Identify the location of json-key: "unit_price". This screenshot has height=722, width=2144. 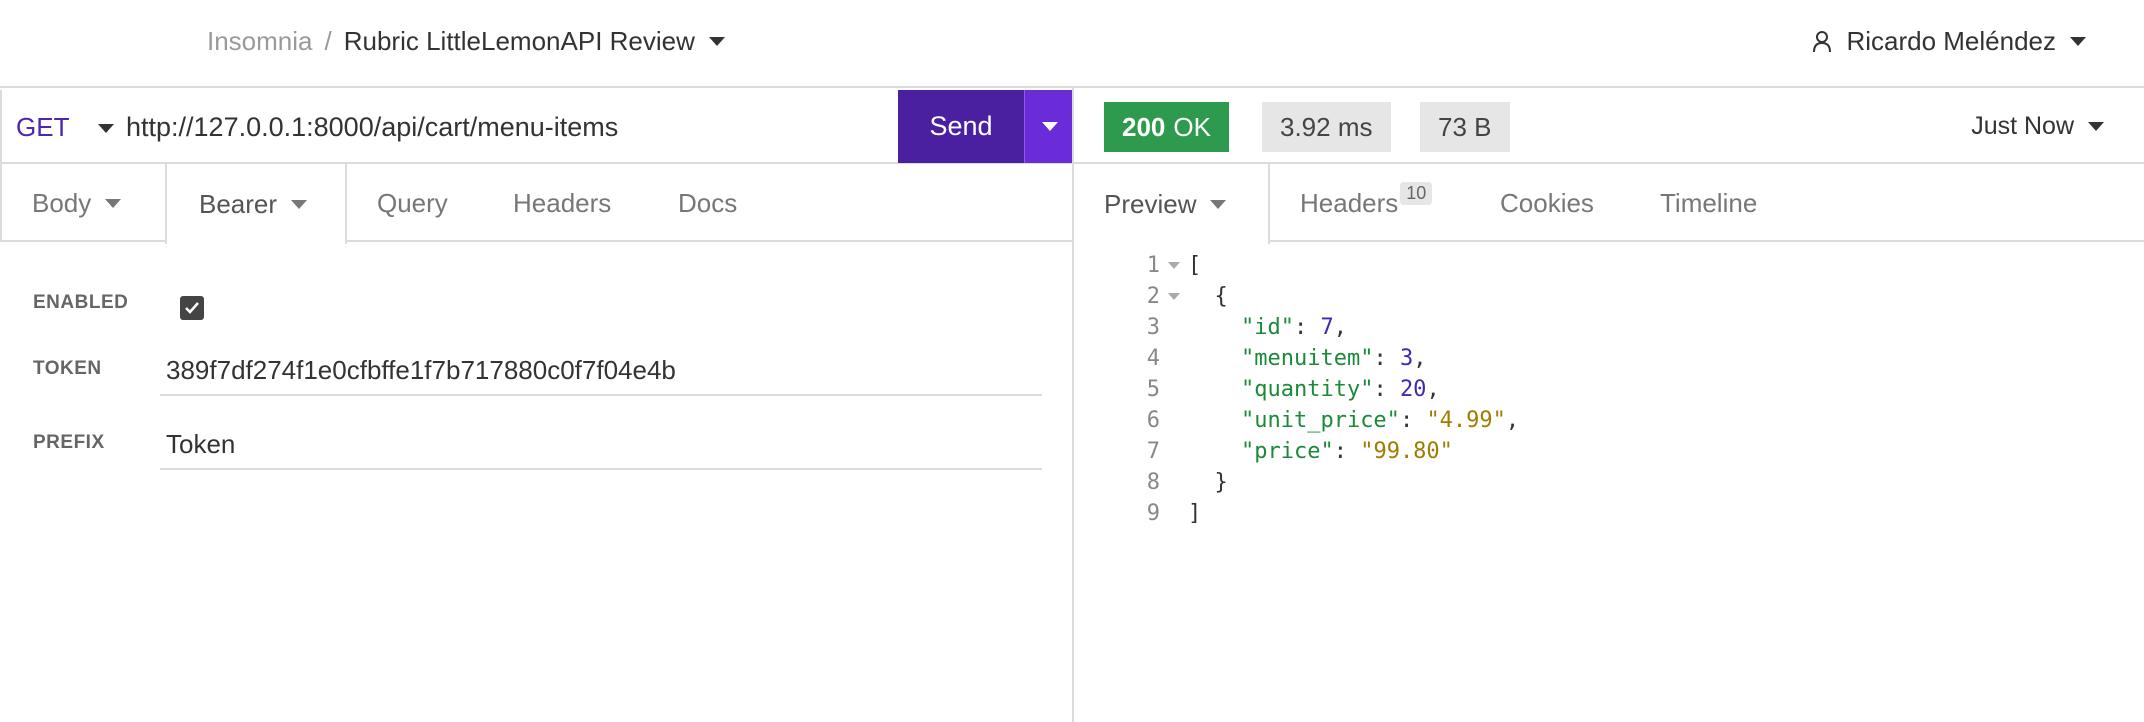
(1320, 420).